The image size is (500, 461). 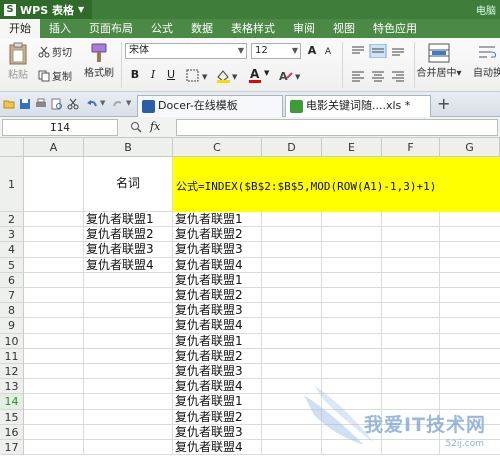 I want to click on paste-button: 粘贴, so click(x=18, y=61).